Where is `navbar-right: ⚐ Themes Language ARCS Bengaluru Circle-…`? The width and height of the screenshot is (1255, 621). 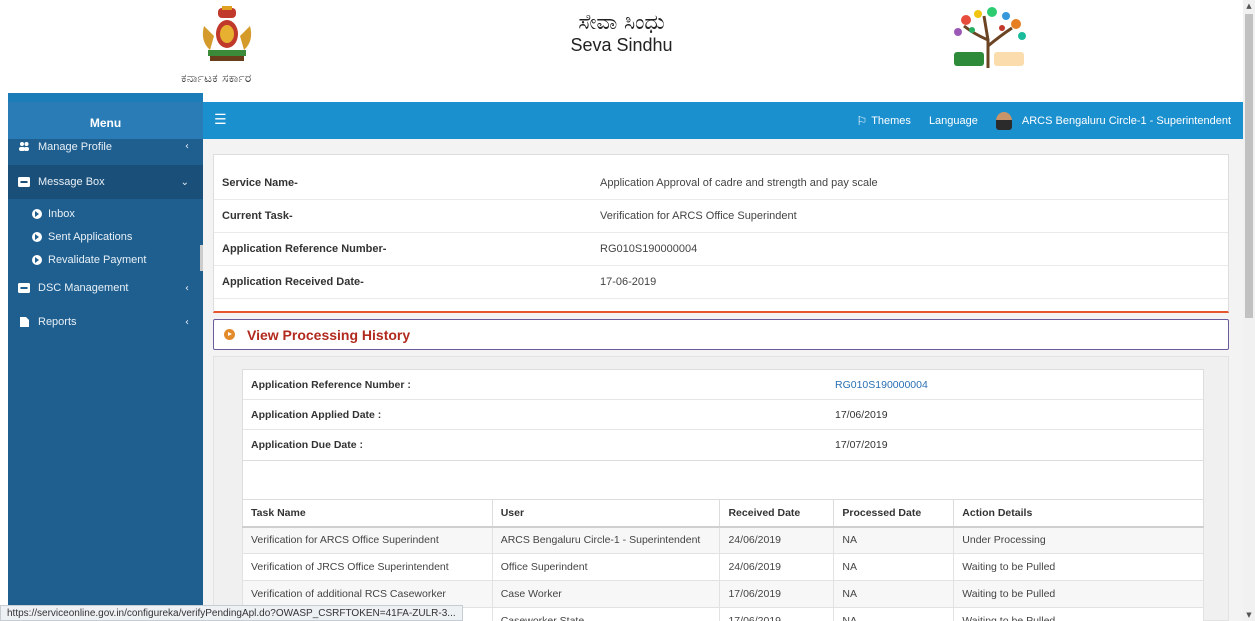 navbar-right: ⚐ Themes Language ARCS Bengaluru Circle-… is located at coordinates (1043, 120).